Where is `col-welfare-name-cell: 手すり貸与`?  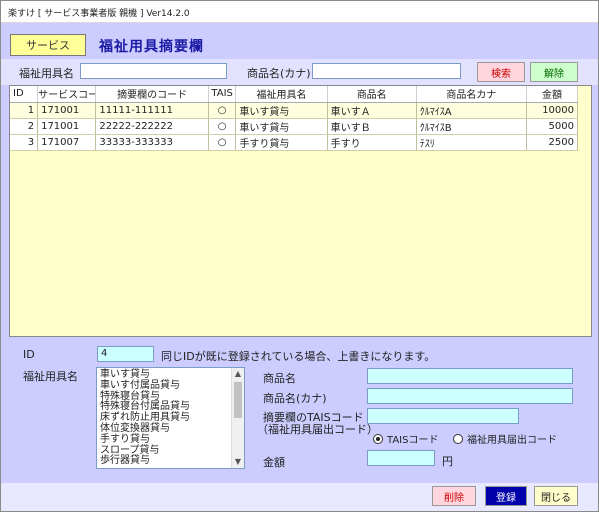 col-welfare-name-cell: 手すり貸与 is located at coordinates (281, 142).